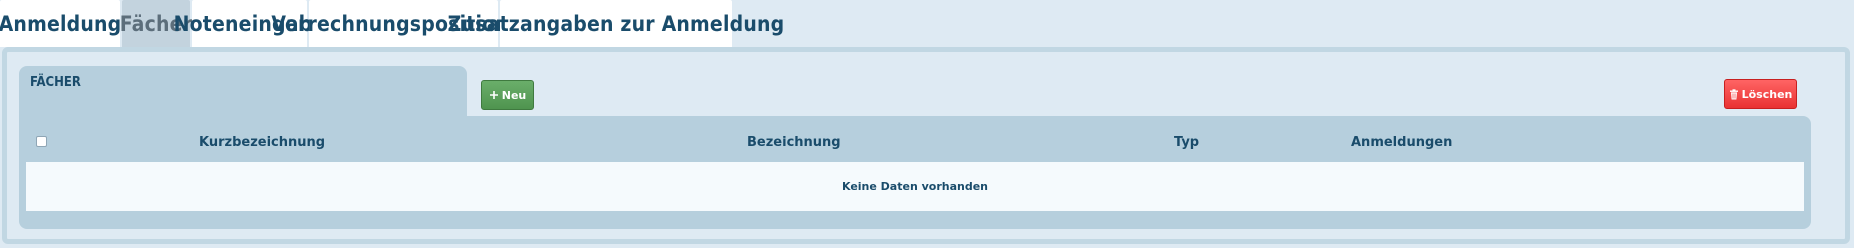 This screenshot has width=1854, height=248. I want to click on empty-message: Keine Daten vorhanden, so click(915, 186).